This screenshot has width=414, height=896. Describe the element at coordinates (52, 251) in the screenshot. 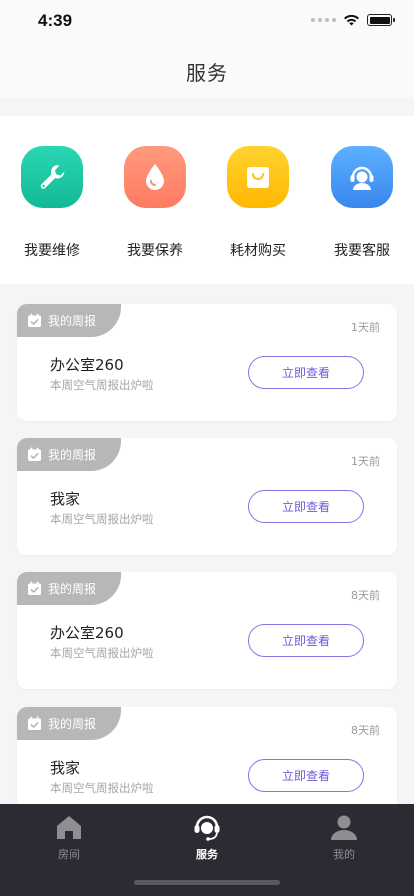

I see `service-label: 我要维修` at that location.